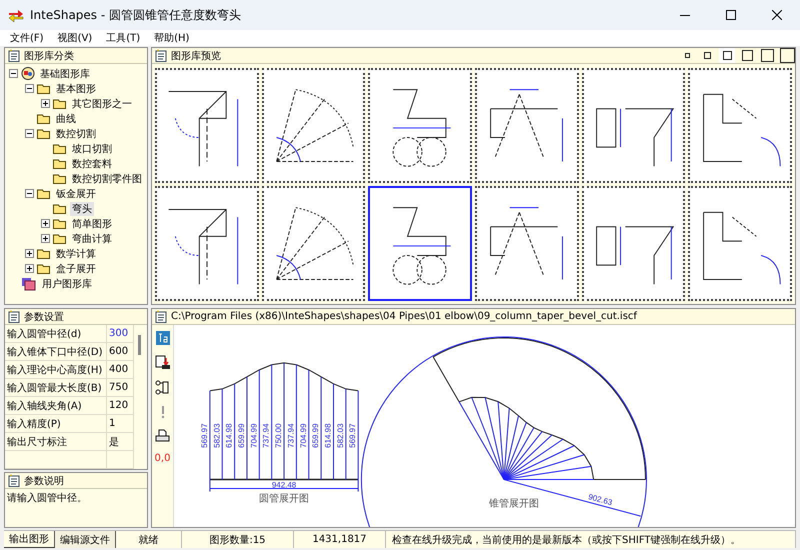  Describe the element at coordinates (120, 388) in the screenshot. I see `param-value: 750` at that location.